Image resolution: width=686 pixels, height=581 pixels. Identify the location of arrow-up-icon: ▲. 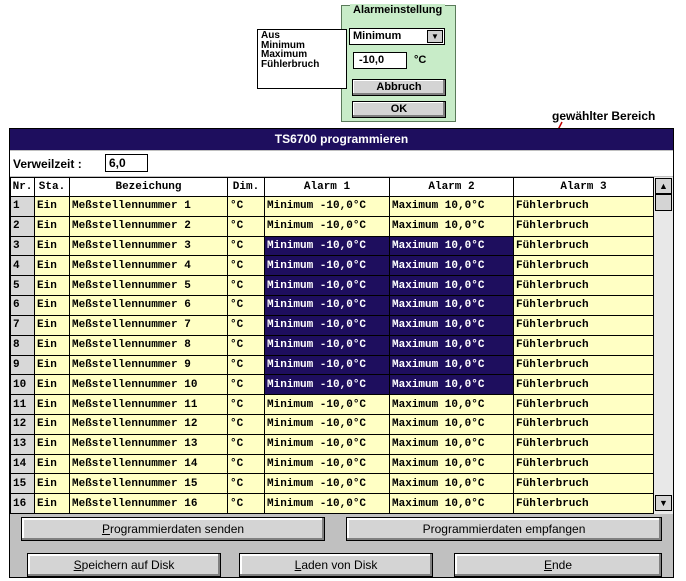
(663, 186).